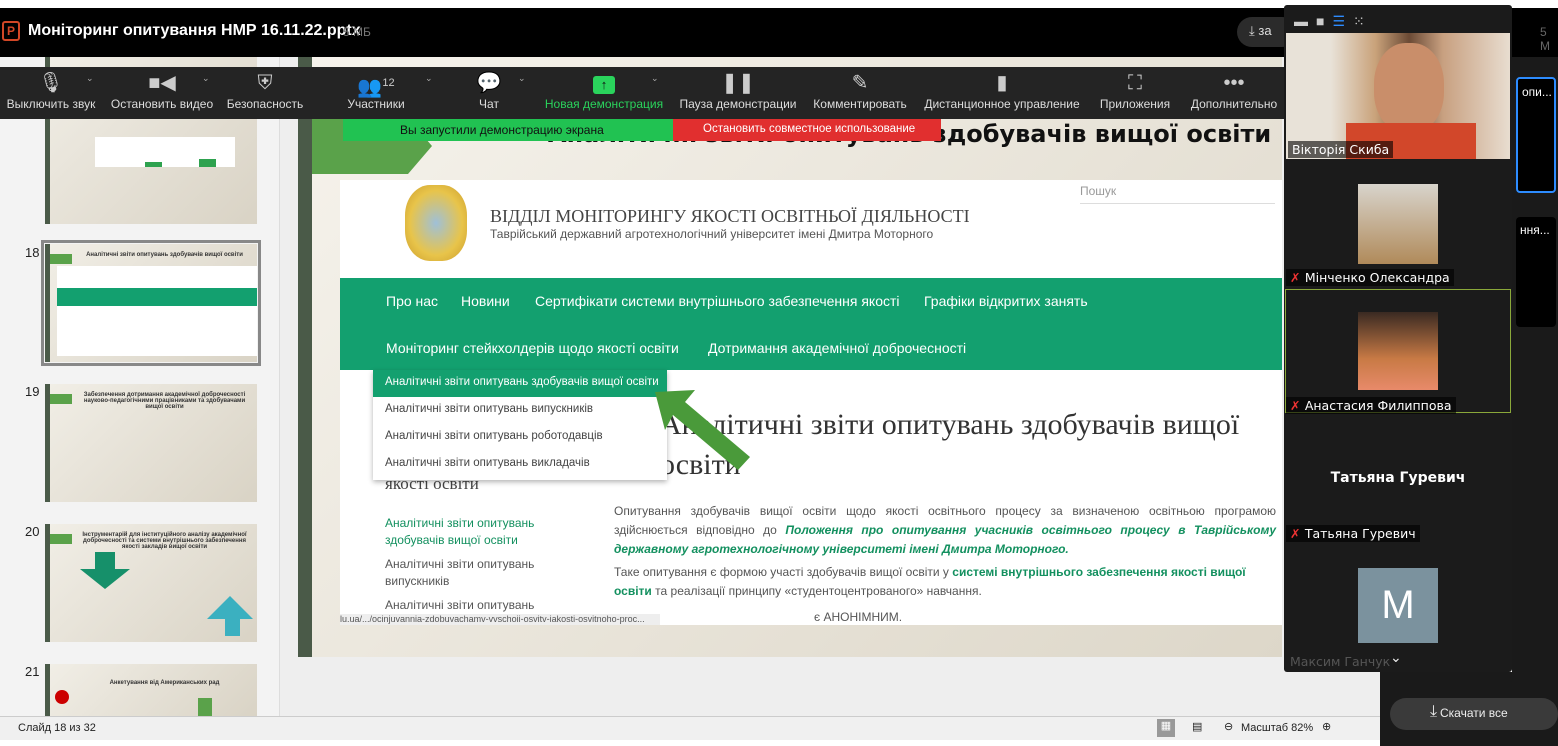 The height and width of the screenshot is (746, 1558). What do you see at coordinates (1228, 726) in the screenshot?
I see `zoom-out-icon: ⊖` at bounding box center [1228, 726].